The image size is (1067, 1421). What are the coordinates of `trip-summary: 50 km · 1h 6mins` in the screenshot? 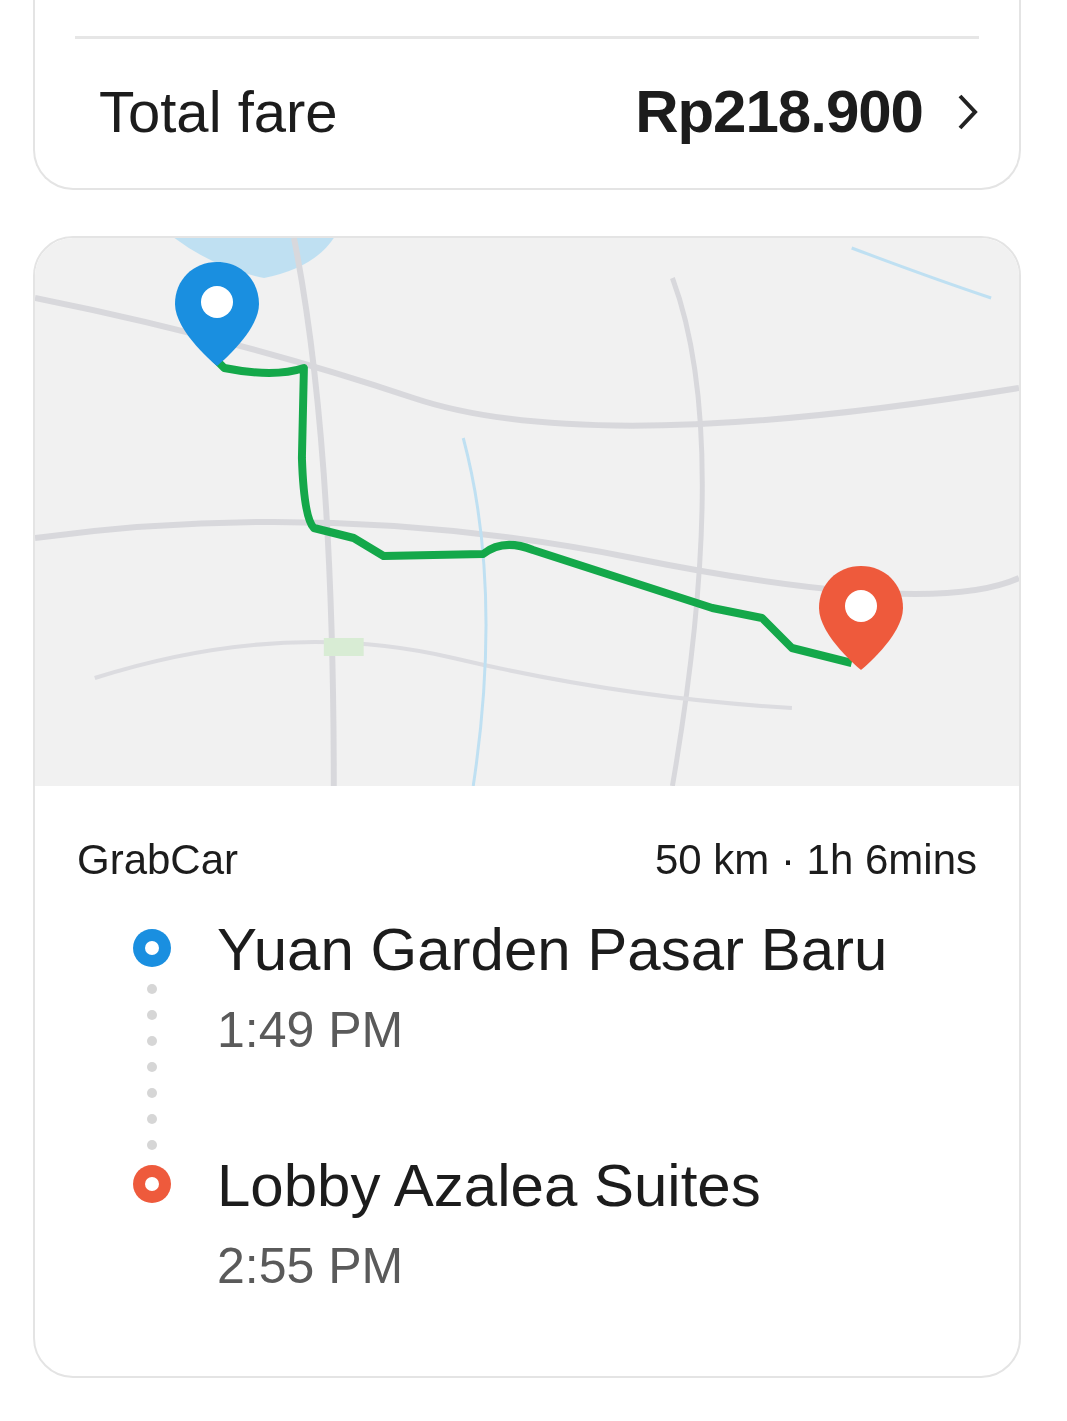 It's located at (815, 860).